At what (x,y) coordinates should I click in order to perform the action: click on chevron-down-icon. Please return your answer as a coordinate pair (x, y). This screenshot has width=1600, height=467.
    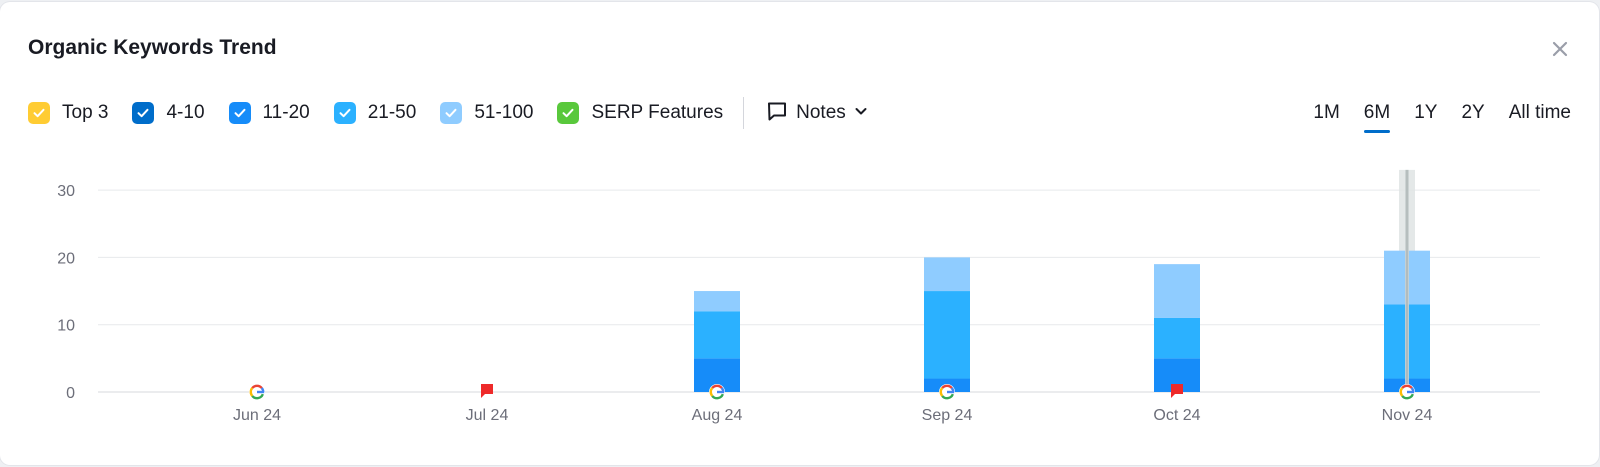
    Looking at the image, I should click on (861, 113).